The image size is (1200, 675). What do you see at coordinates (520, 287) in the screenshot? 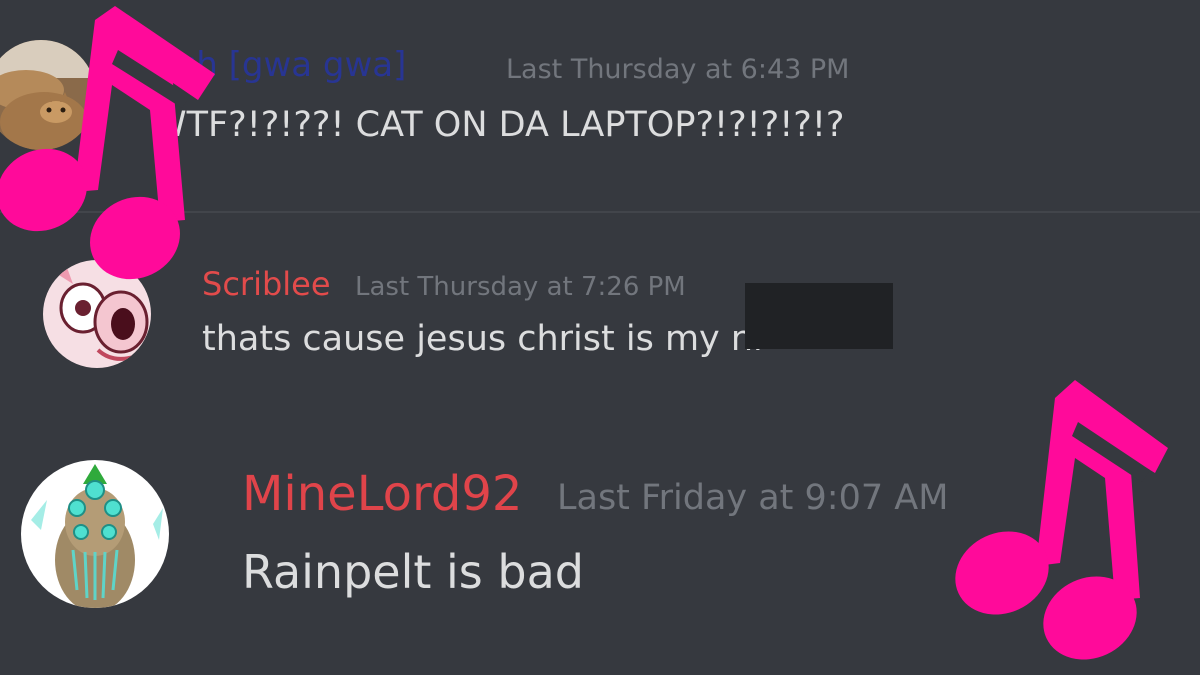
I see `timestamp: Last Thursday at 7:26 PM` at bounding box center [520, 287].